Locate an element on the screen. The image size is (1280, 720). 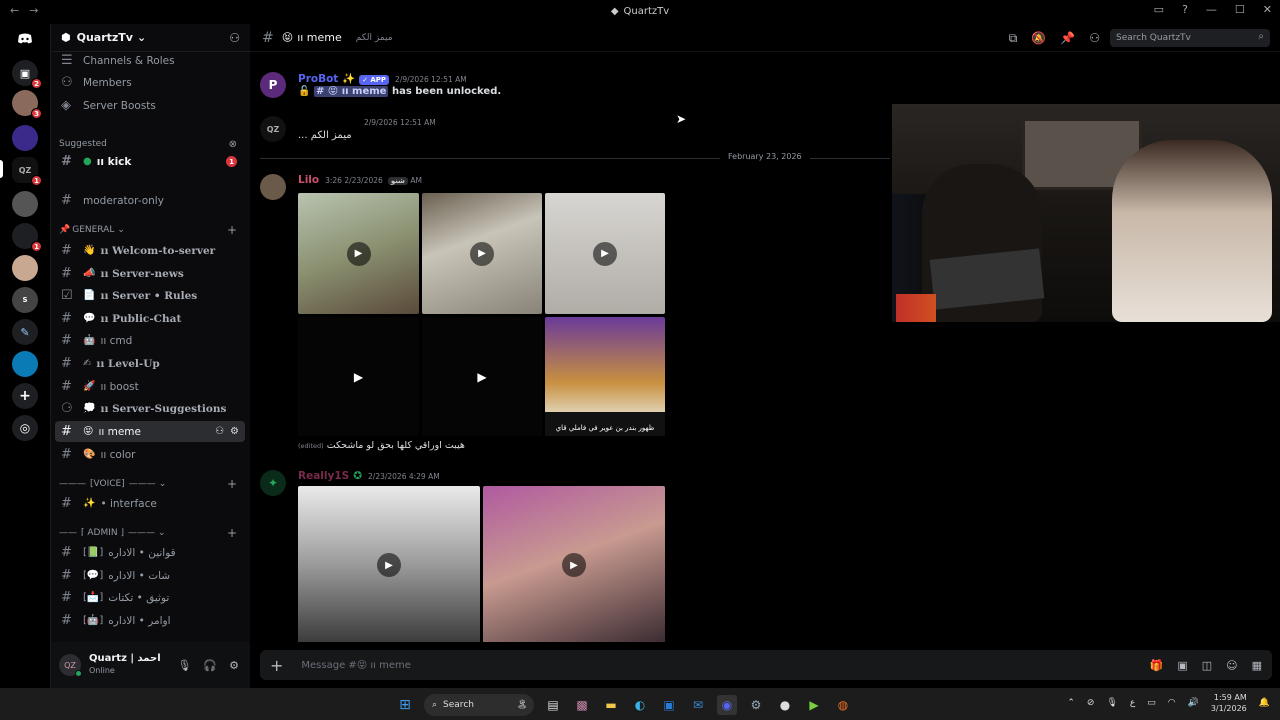
server-icon: 3 is located at coordinates (27, 104).